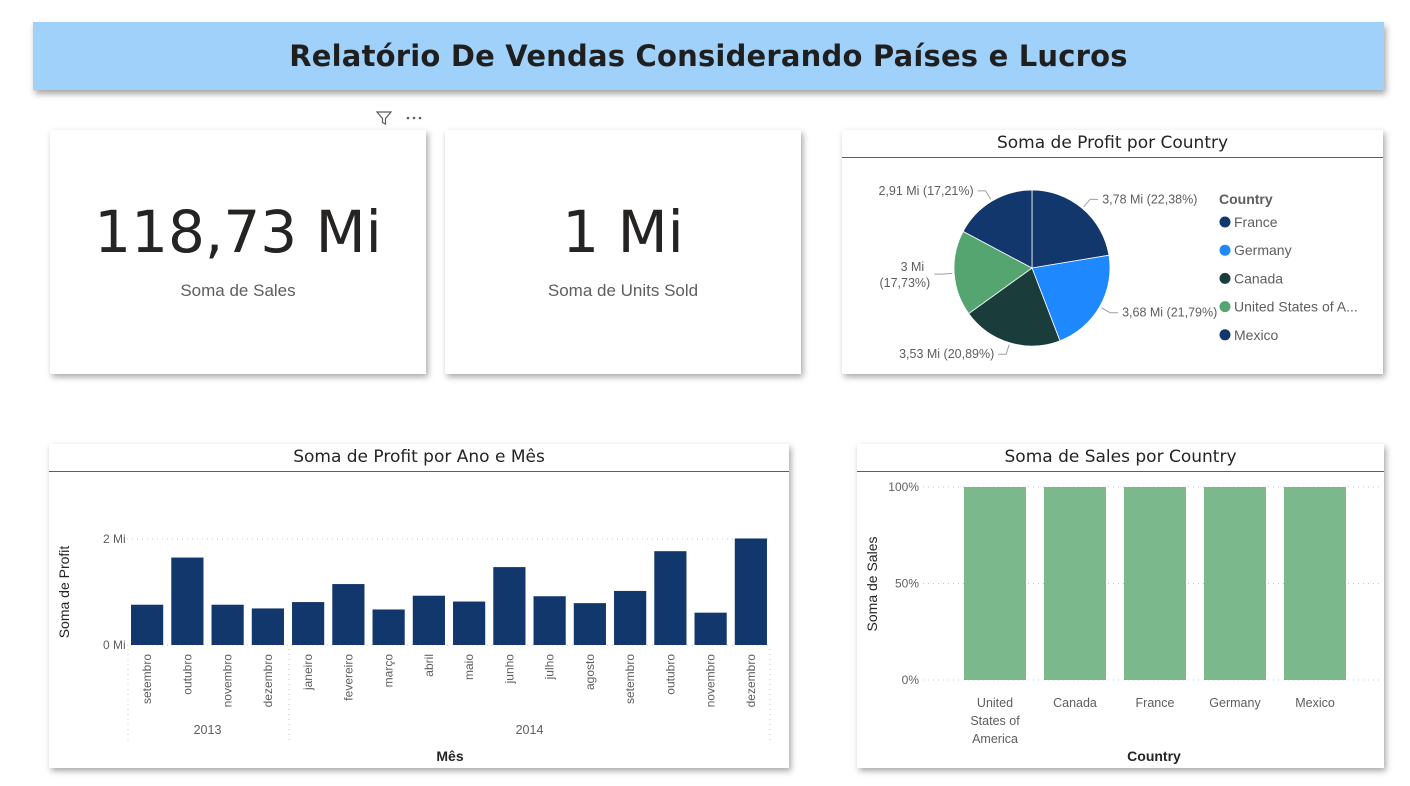  Describe the element at coordinates (208, 730) in the screenshot. I see `year-label-2013: 2013` at that location.